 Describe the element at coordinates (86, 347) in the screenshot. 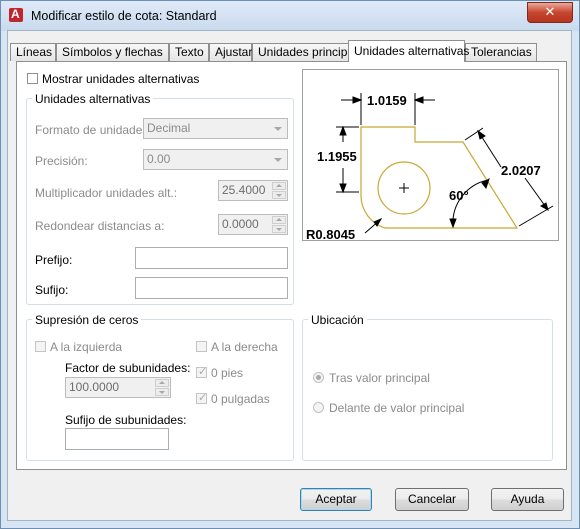

I see `suppress-leading-label: A la izquierda` at that location.